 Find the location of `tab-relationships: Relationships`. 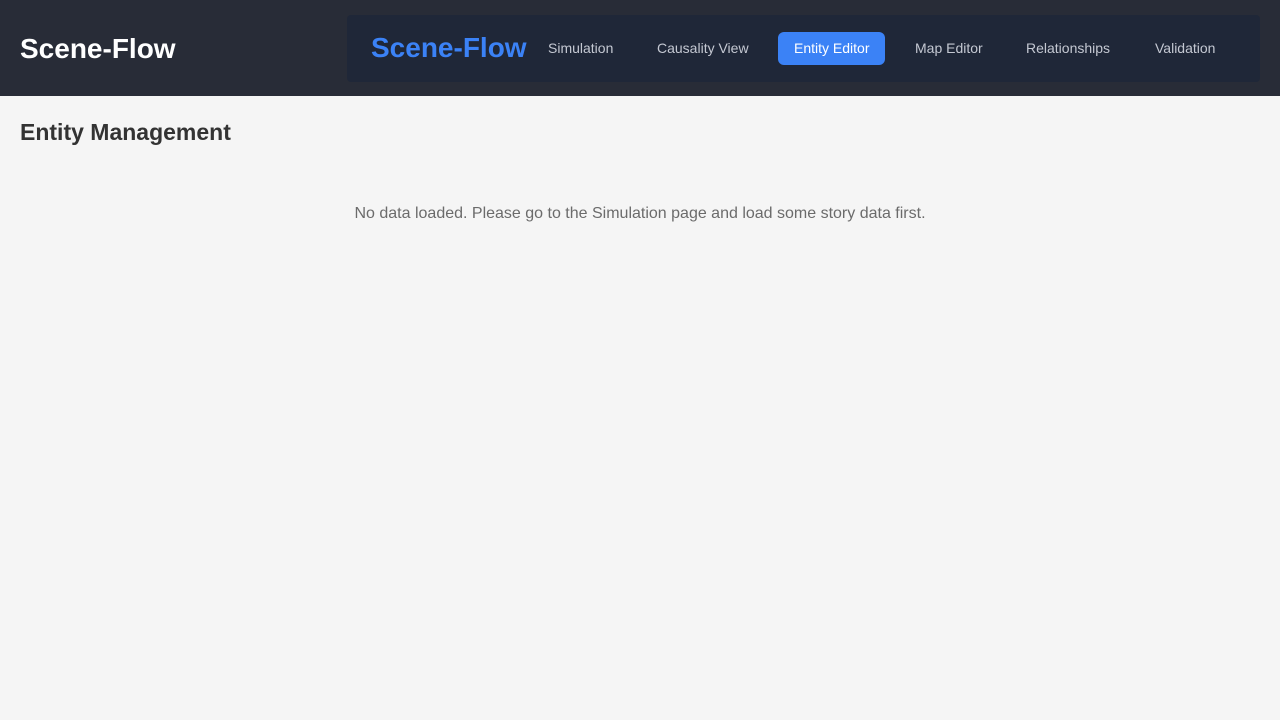

tab-relationships: Relationships is located at coordinates (1068, 48).